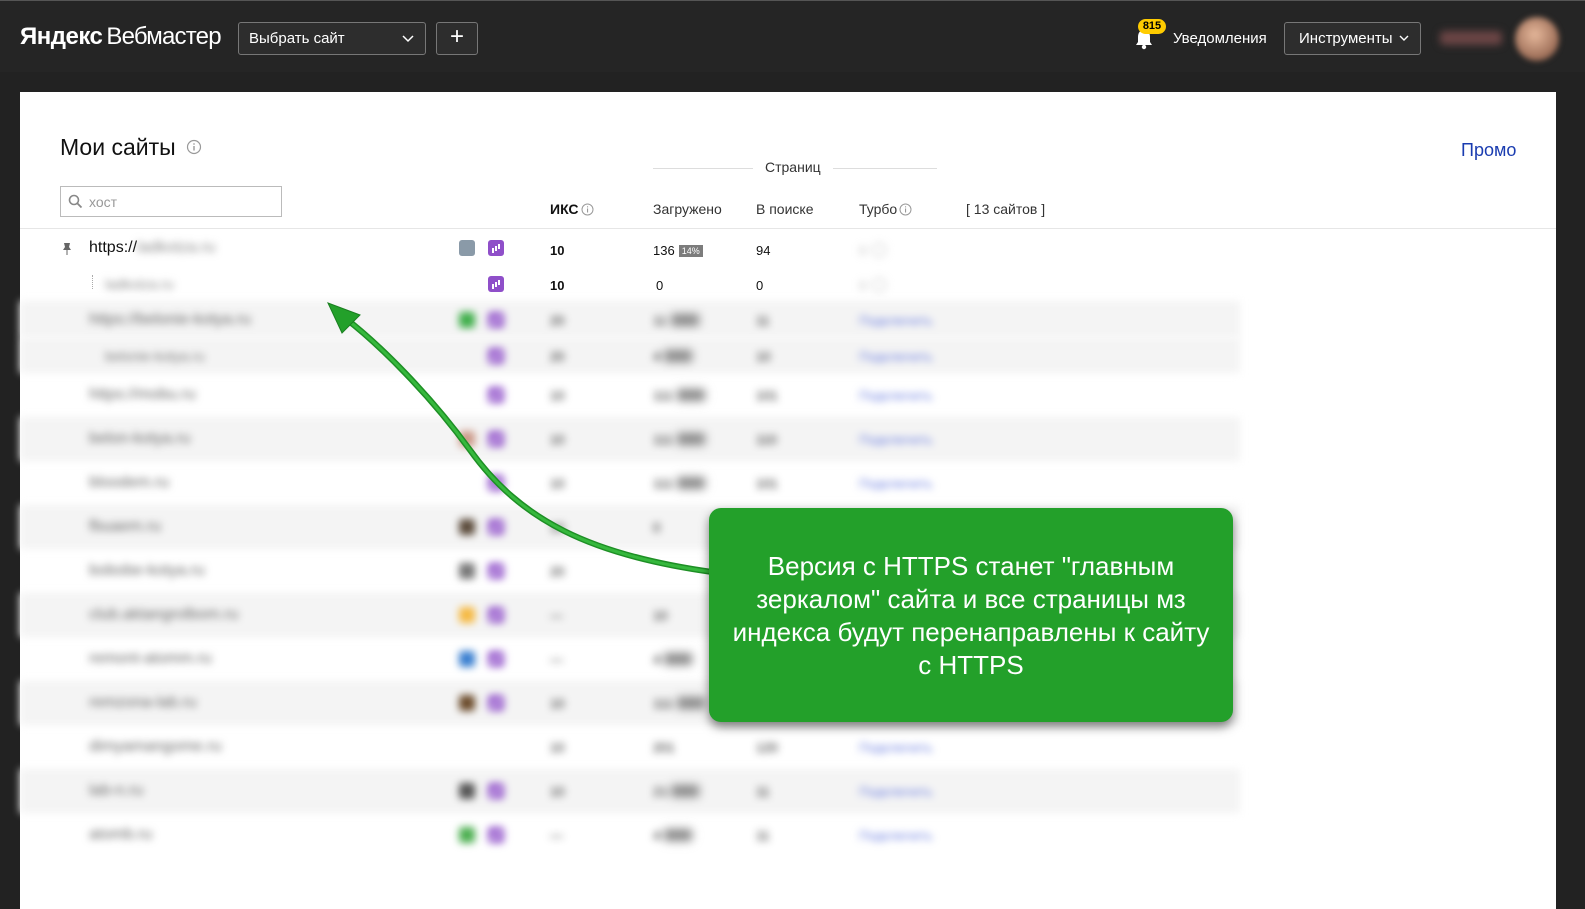  What do you see at coordinates (125, 527) in the screenshot?
I see `site-host: fbuaem.ru` at bounding box center [125, 527].